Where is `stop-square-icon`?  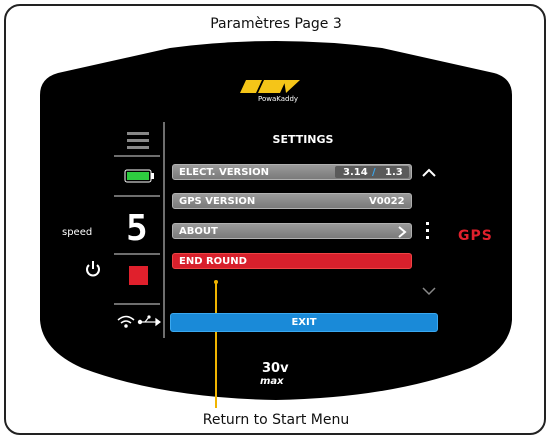
stop-square-icon is located at coordinates (138, 275).